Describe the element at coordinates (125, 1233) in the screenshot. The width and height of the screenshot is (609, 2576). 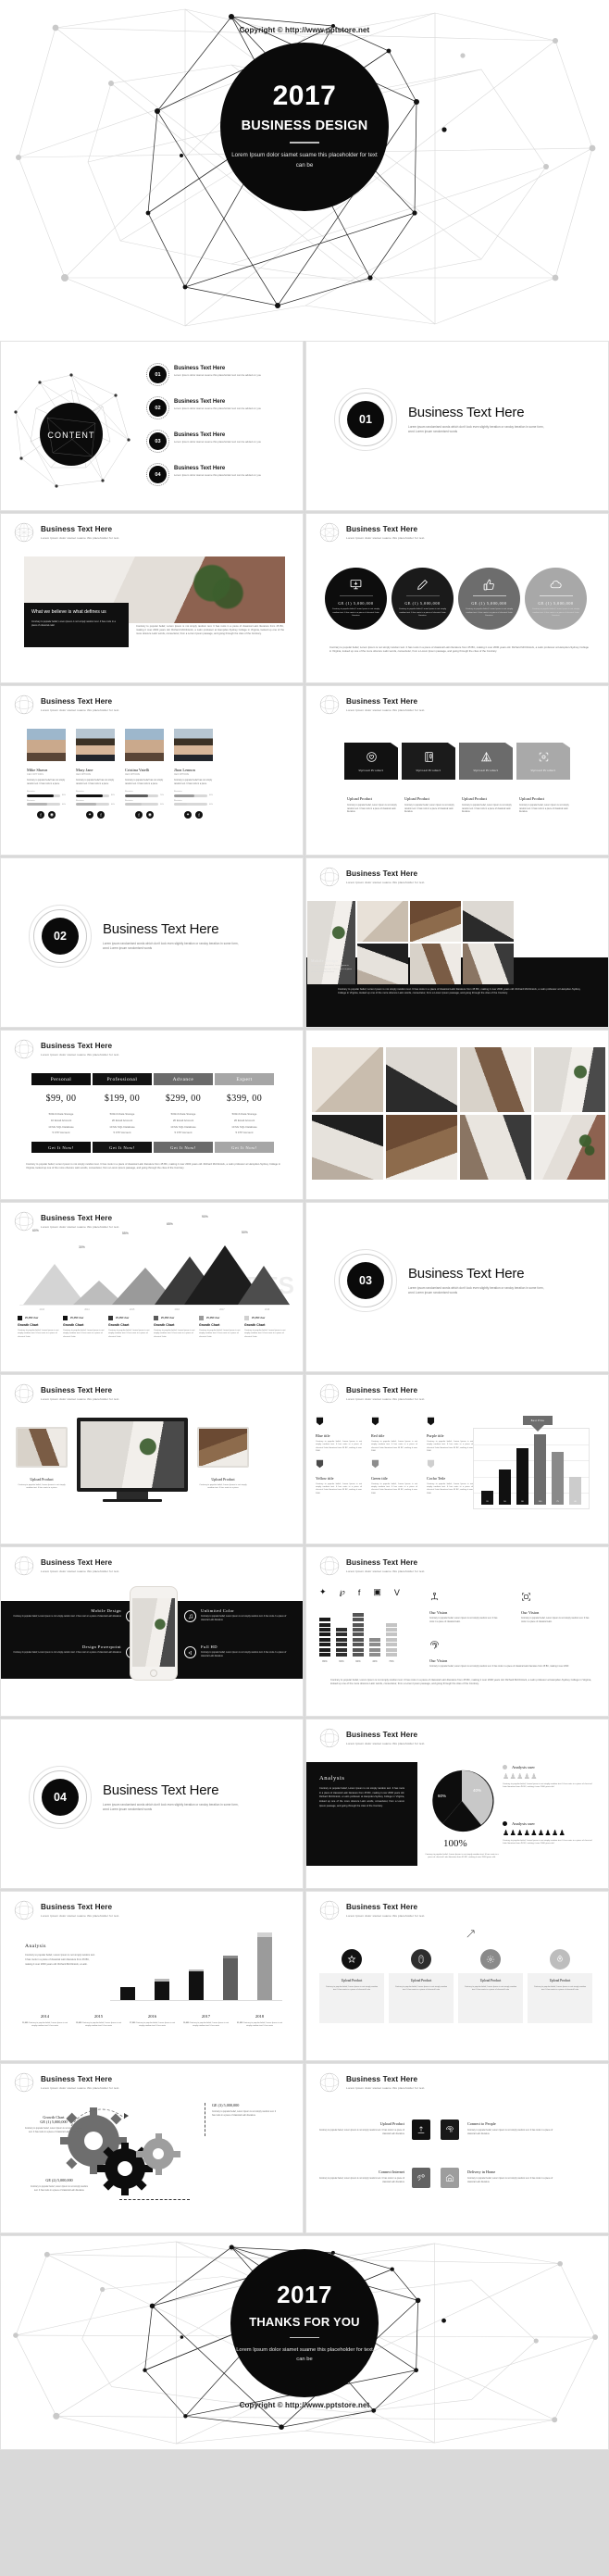
I see `peak-label-3: 55%` at that location.